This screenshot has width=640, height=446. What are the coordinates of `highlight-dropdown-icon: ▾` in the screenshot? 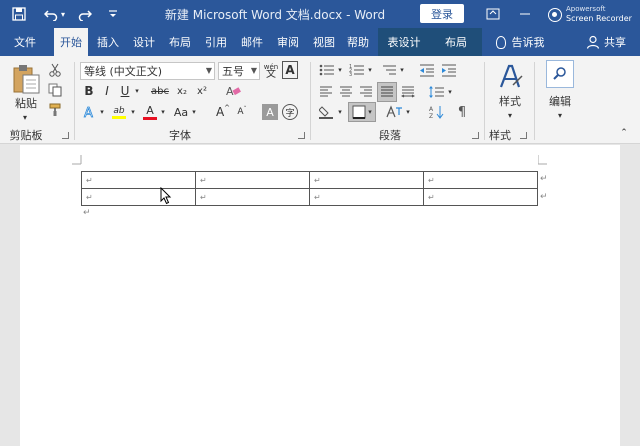 It's located at (133, 112).